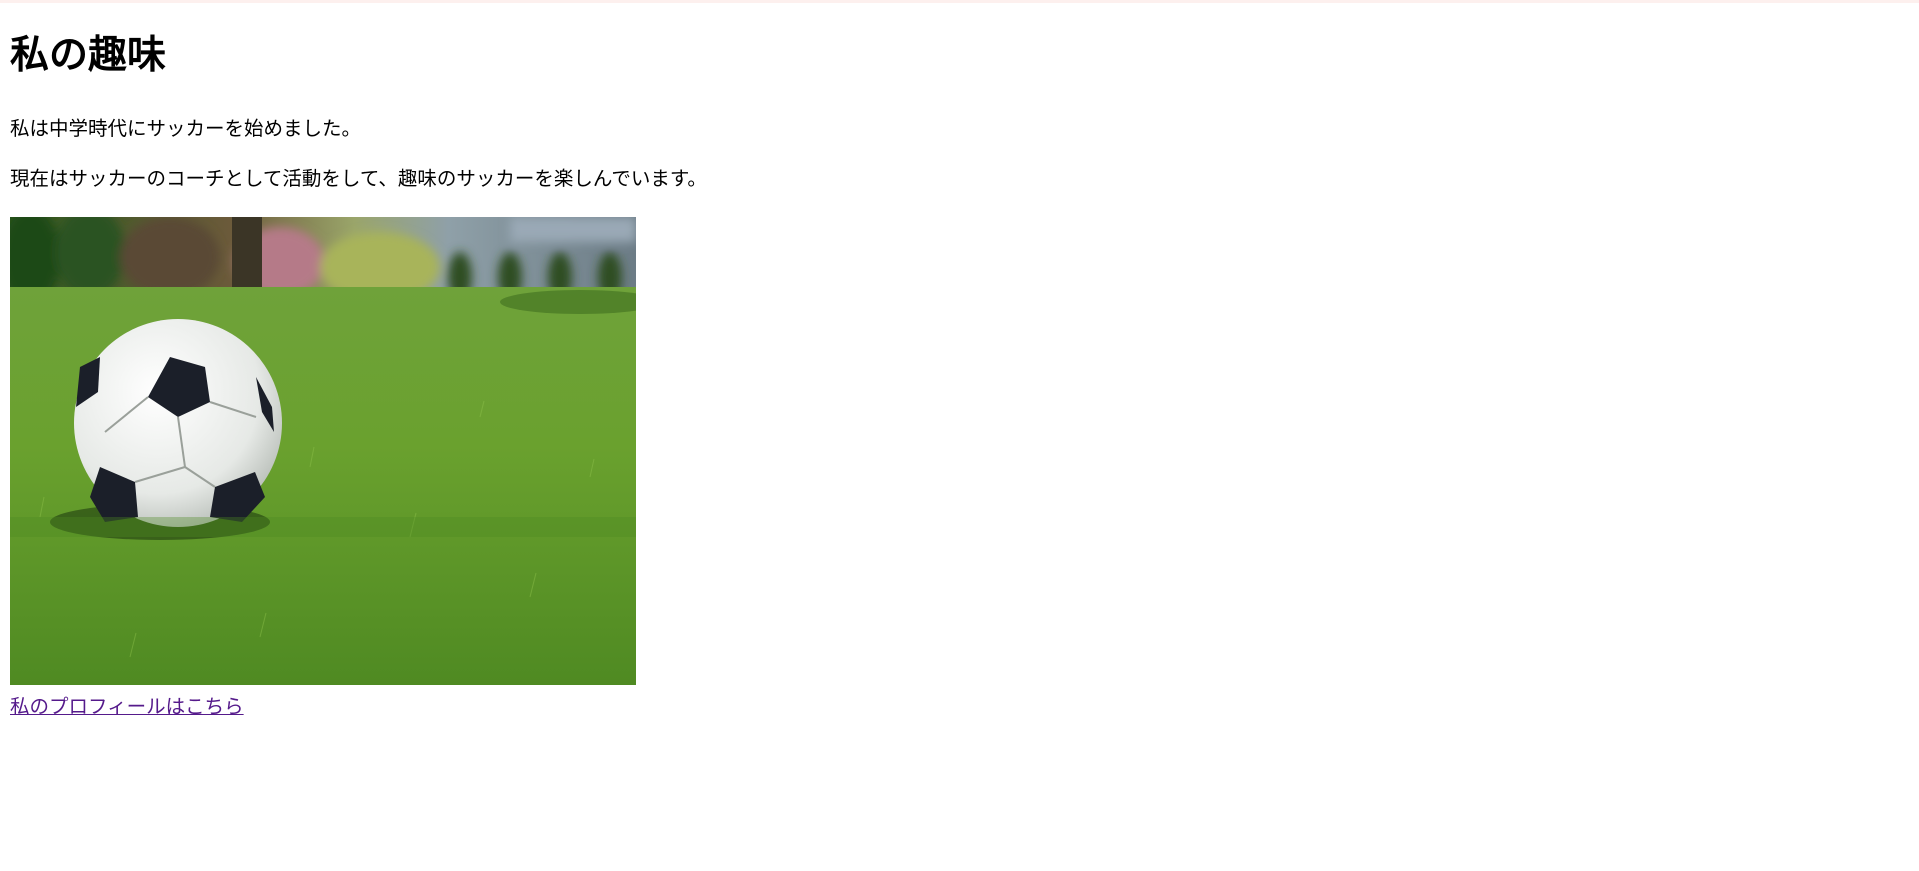 The height and width of the screenshot is (871, 1919). I want to click on paragraph-1: 私は中学時代にサッカーを始めました。, so click(186, 128).